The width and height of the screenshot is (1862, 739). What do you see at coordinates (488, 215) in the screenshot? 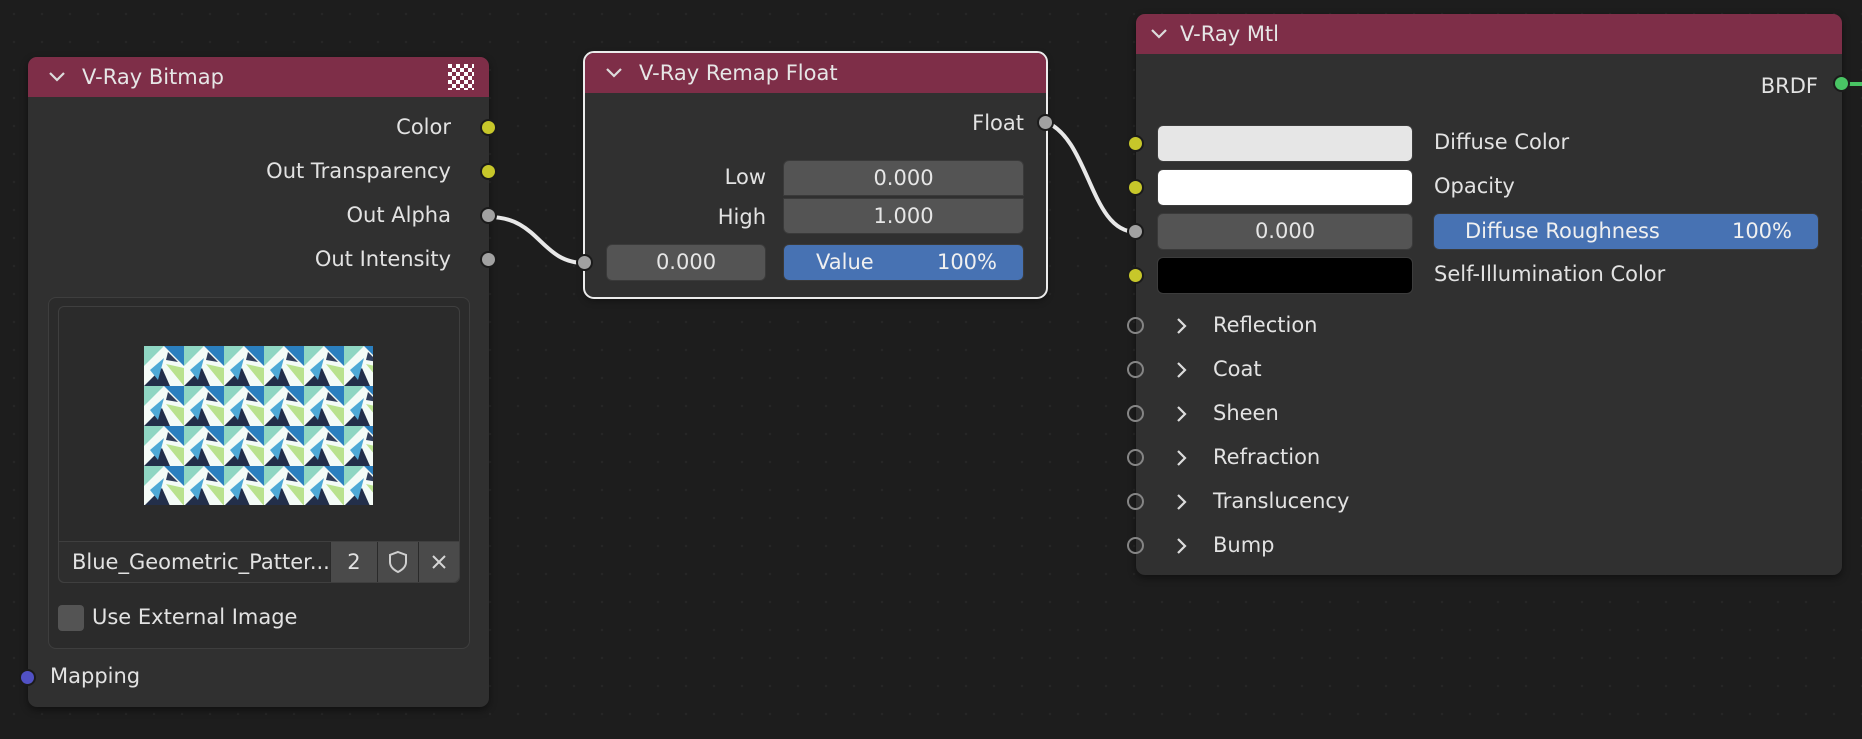
I see `alpha-output-socket` at bounding box center [488, 215].